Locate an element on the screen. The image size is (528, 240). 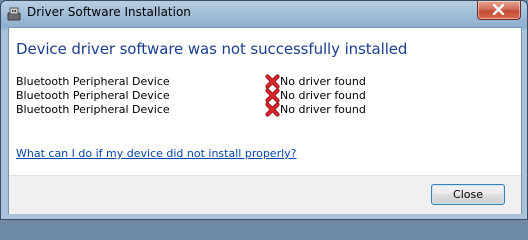
window-title: Driver Software Installation is located at coordinates (109, 12).